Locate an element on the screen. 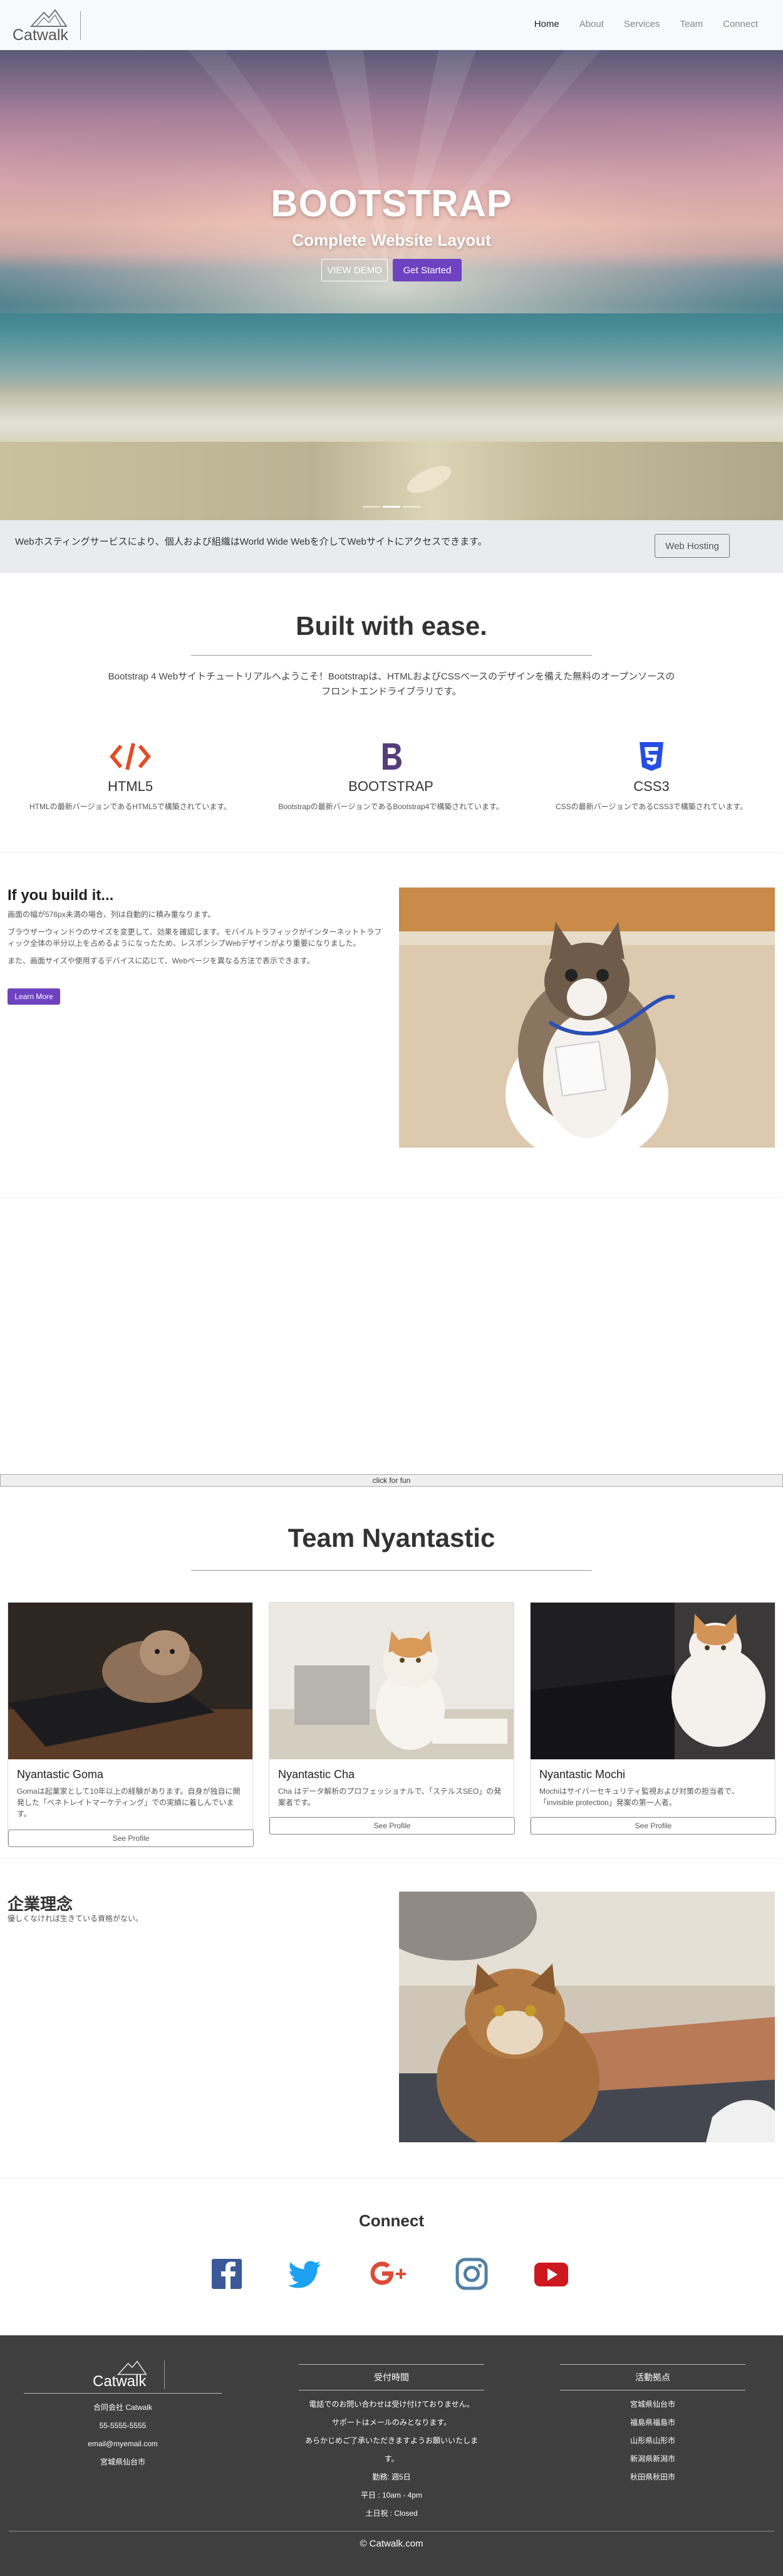 This screenshot has height=2576, width=783. persian-cat-image is located at coordinates (587, 2017).